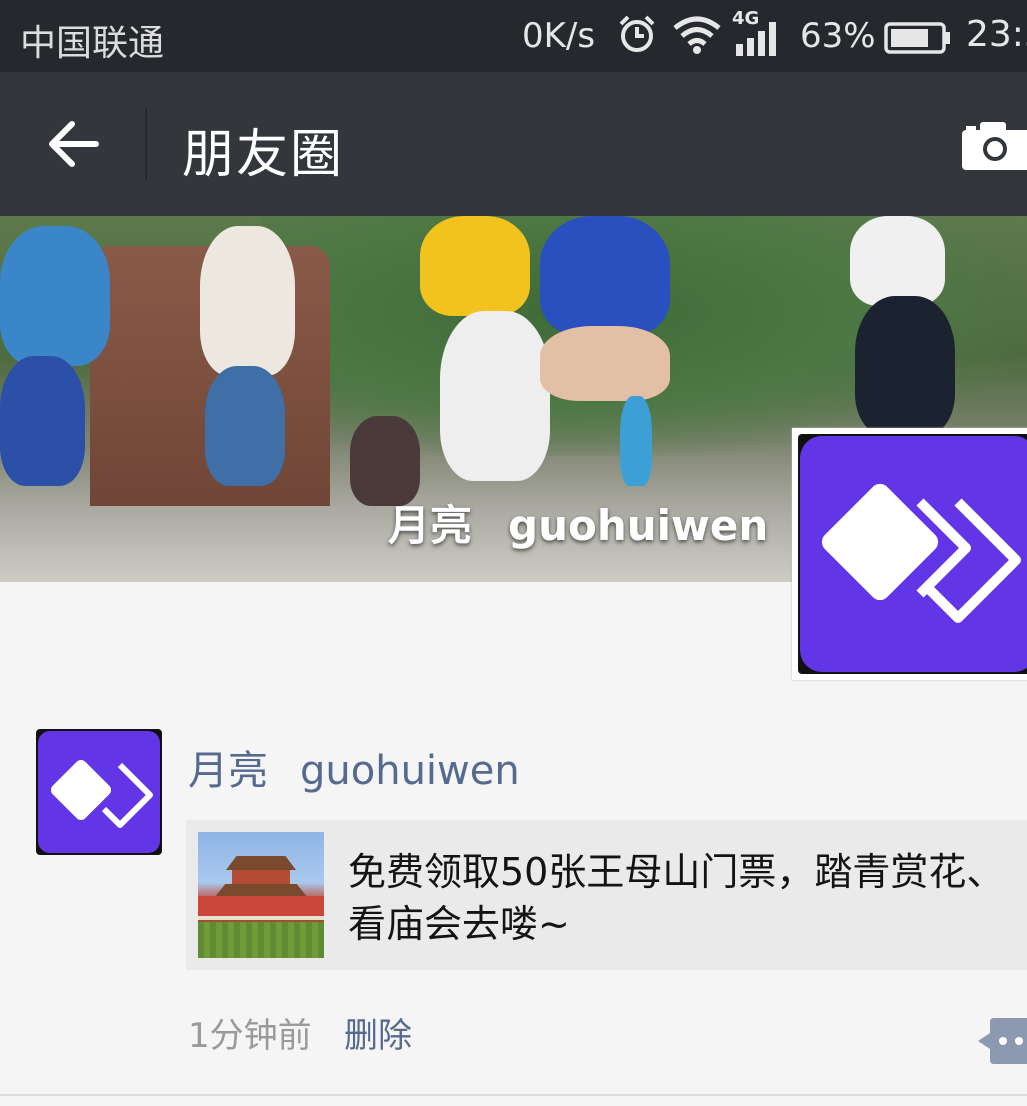  What do you see at coordinates (261, 940) in the screenshot?
I see `thumb-lawn` at bounding box center [261, 940].